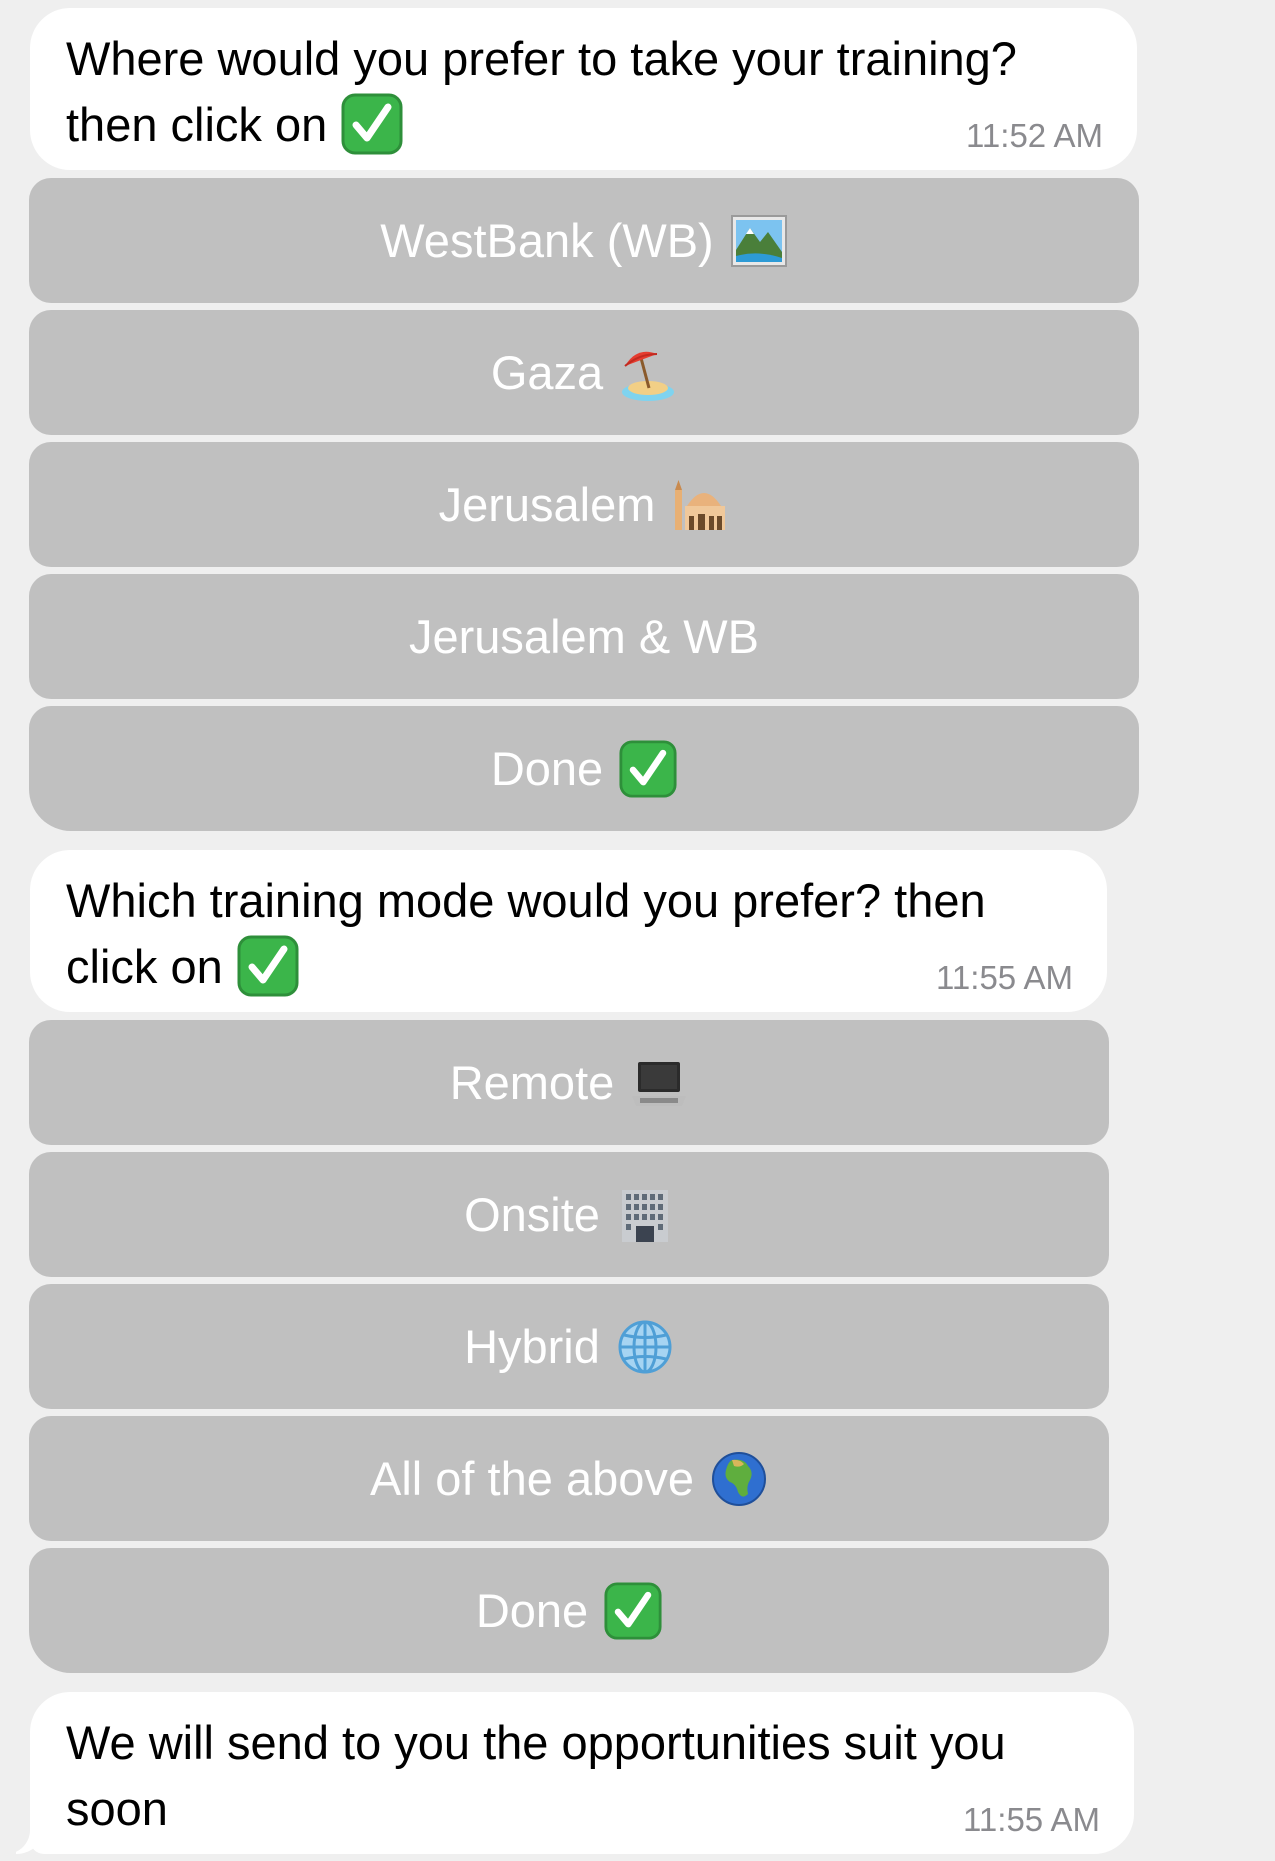 Image resolution: width=1275 pixels, height=1861 pixels. I want to click on option-button-all: All of the above, so click(569, 1478).